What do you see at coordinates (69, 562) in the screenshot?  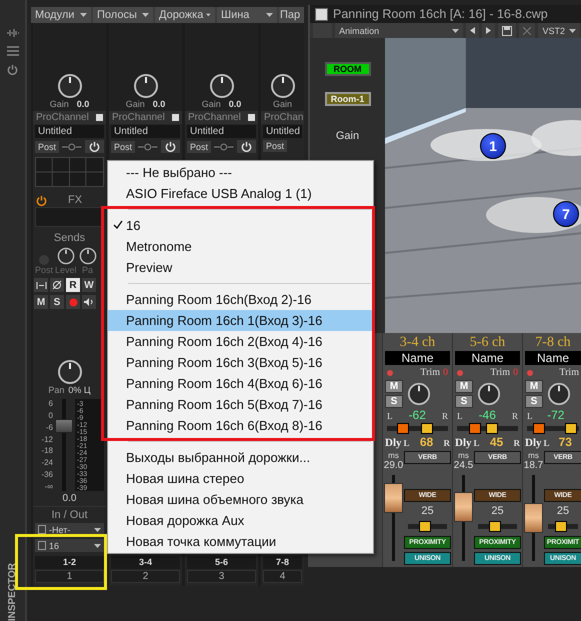 I see `bus-label: 1-2` at bounding box center [69, 562].